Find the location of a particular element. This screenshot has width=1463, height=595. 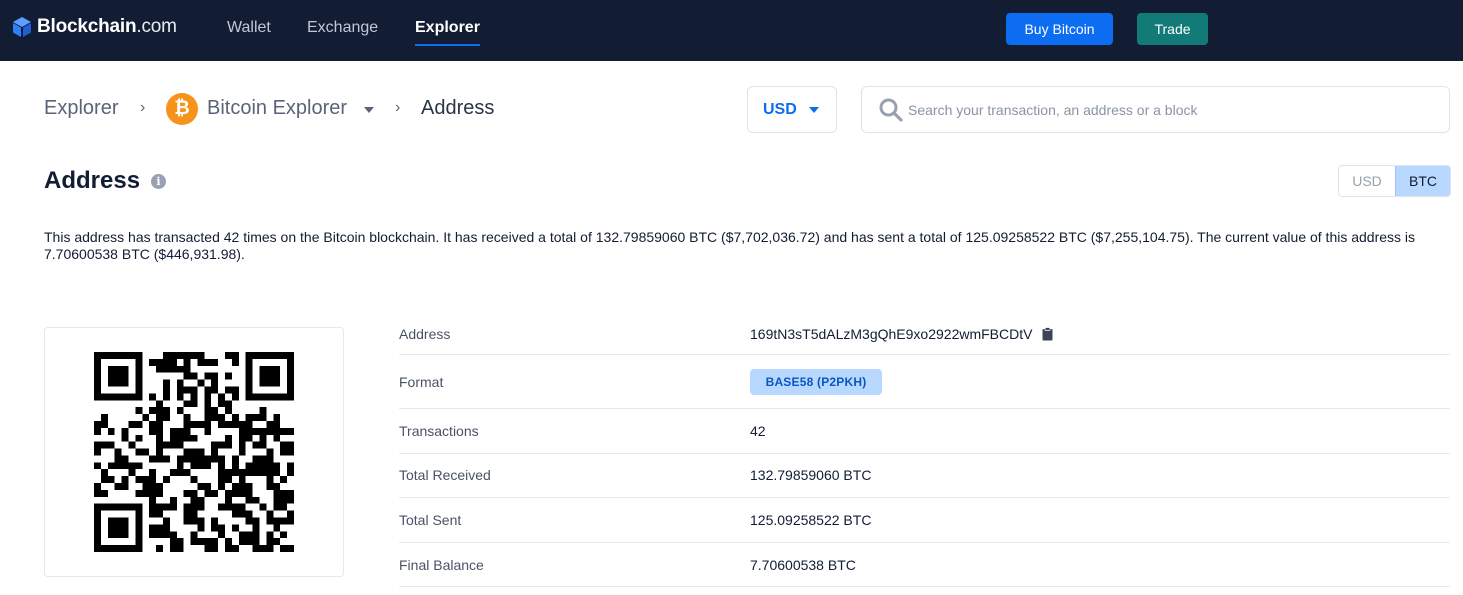

detail-label: Total Received is located at coordinates (445, 475).